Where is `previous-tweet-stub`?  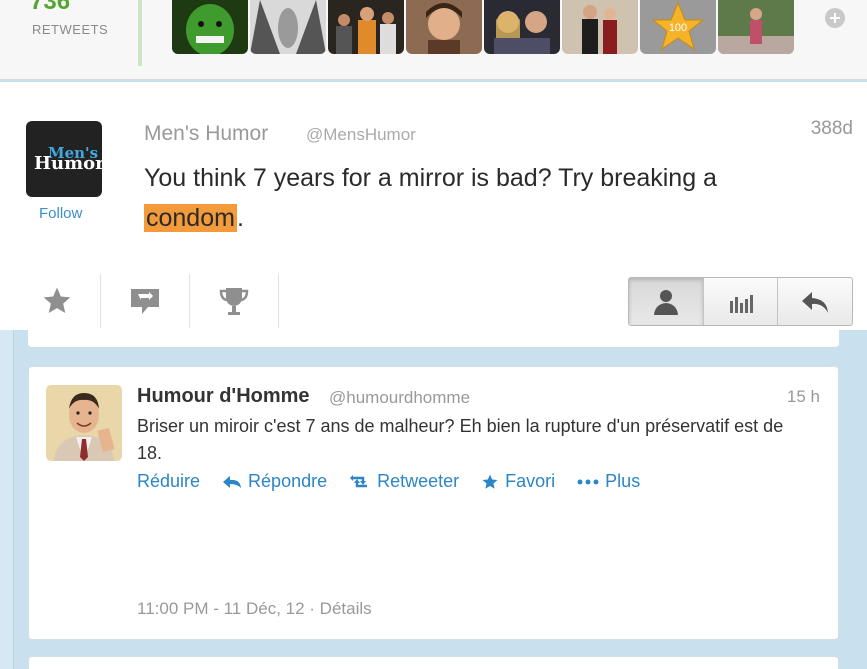 previous-tweet-stub is located at coordinates (433, 339).